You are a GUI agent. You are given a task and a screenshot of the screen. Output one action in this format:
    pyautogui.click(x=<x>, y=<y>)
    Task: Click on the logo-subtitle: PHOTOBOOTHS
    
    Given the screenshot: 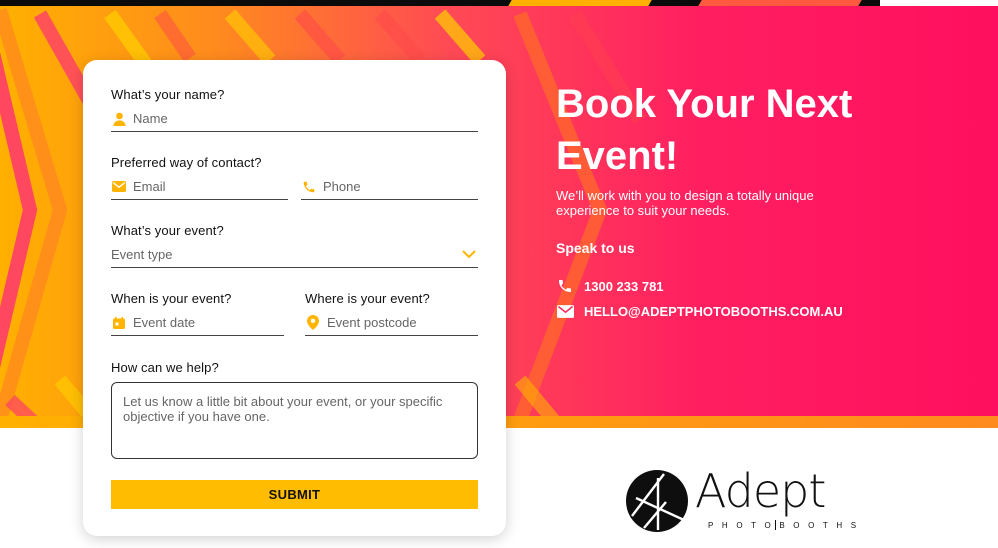 What is the action you would take?
    pyautogui.click(x=786, y=525)
    